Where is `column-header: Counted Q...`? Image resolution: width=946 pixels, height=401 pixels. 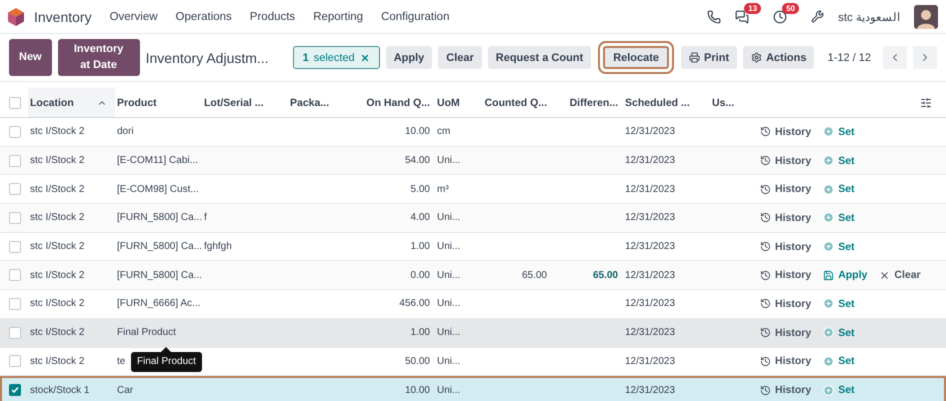
column-header: Counted Q... is located at coordinates (517, 102).